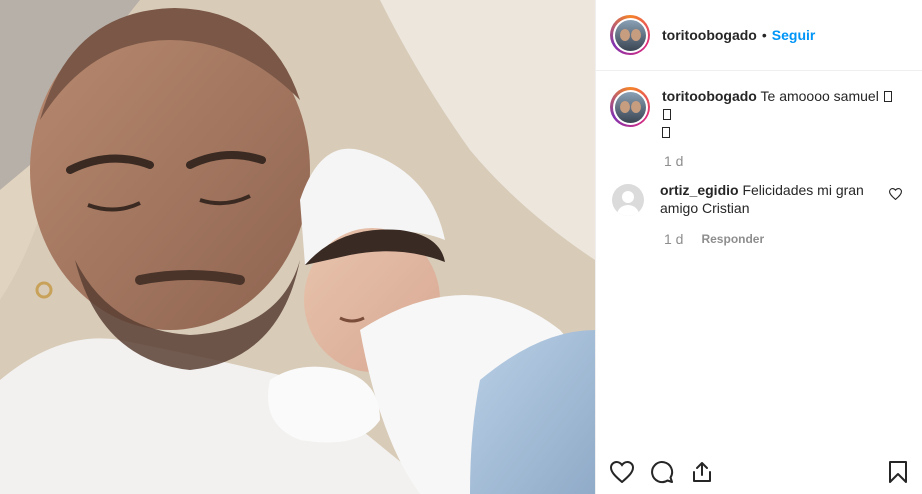 Image resolution: width=922 pixels, height=494 pixels. What do you see at coordinates (794, 35) in the screenshot?
I see `follow-button: Seguir` at bounding box center [794, 35].